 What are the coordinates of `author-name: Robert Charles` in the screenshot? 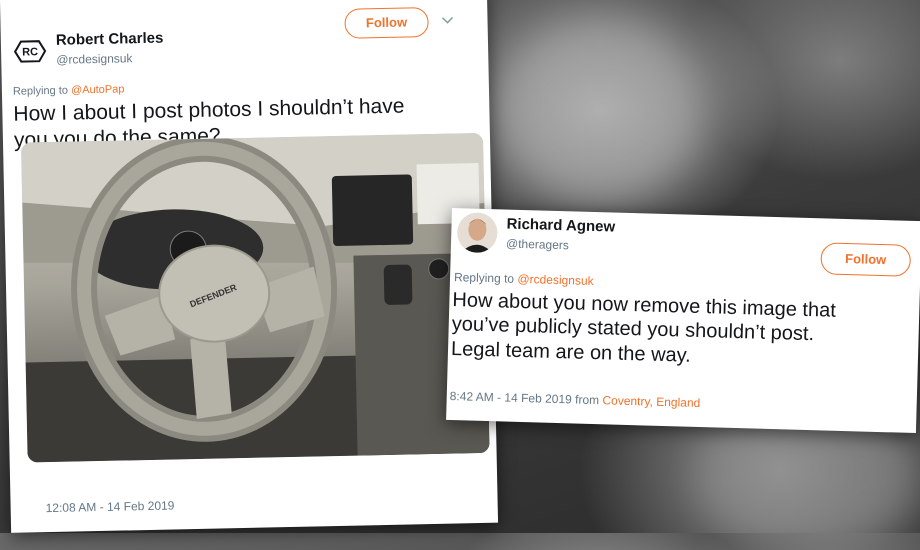 It's located at (110, 39).